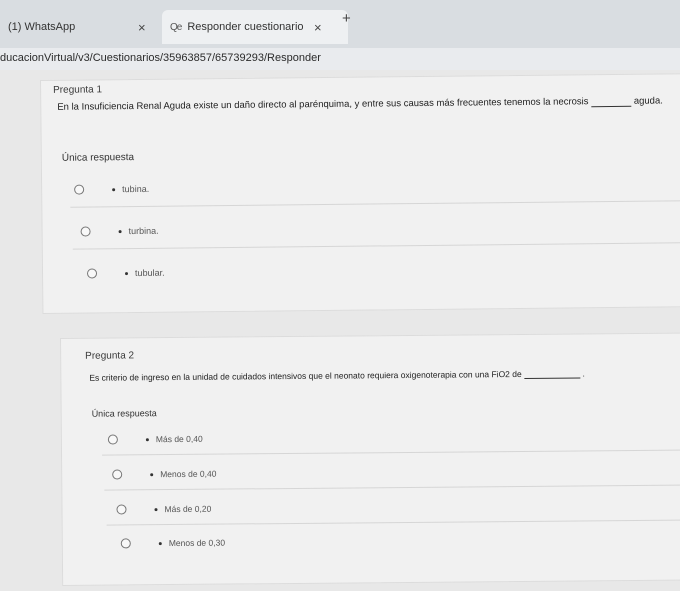  I want to click on answer-option: Menos de 0,40, so click(164, 474).